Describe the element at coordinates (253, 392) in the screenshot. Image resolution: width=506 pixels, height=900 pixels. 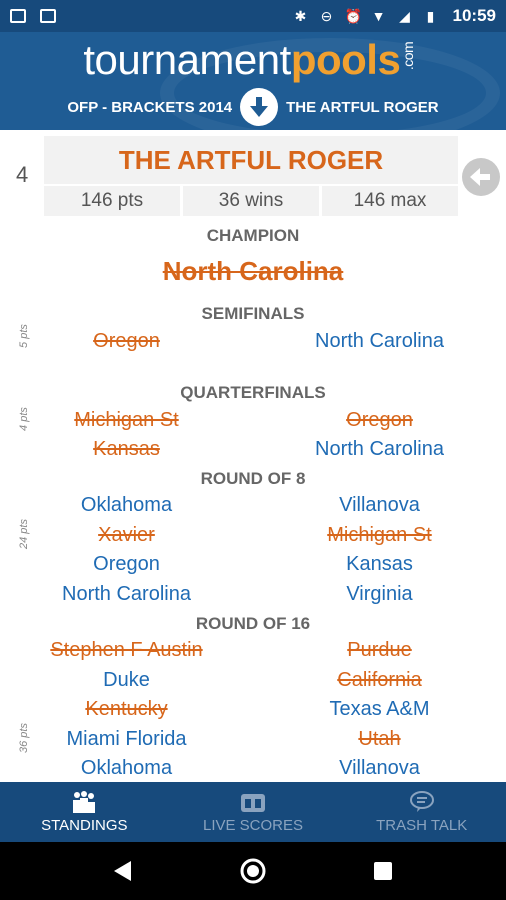
I see `quarterfinals-title: QUARTERFINALS` at that location.